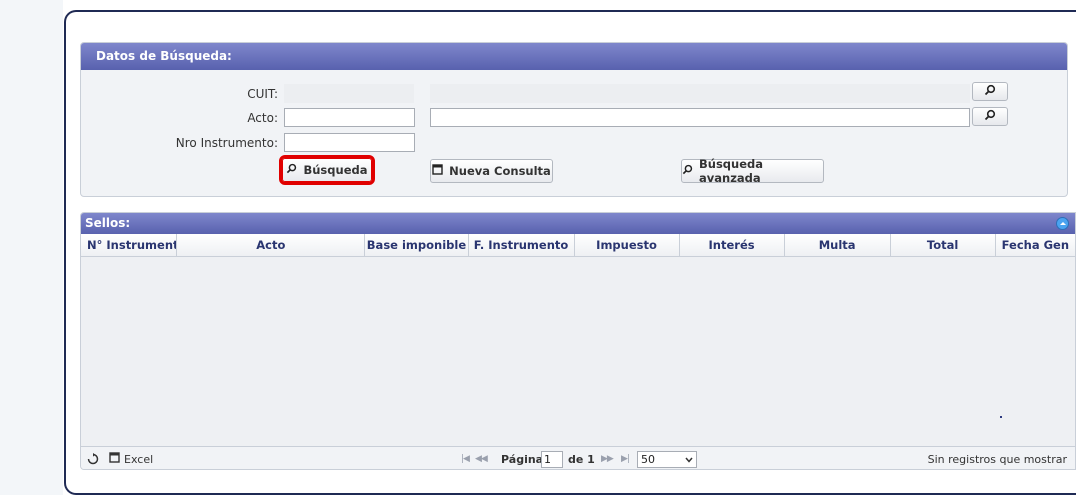 This screenshot has width=1076, height=495. I want to click on acto-description-input, so click(700, 117).